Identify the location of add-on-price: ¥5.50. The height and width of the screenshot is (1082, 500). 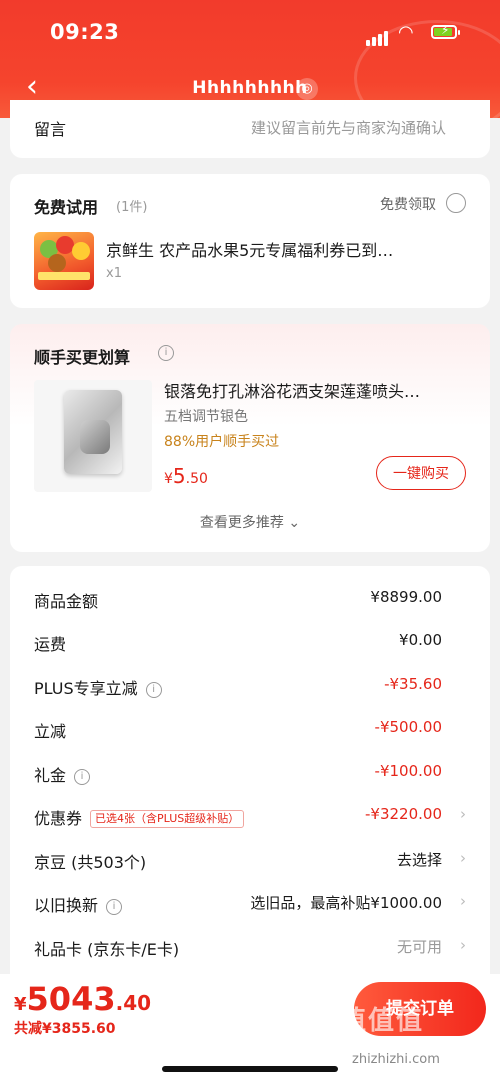
(186, 476).